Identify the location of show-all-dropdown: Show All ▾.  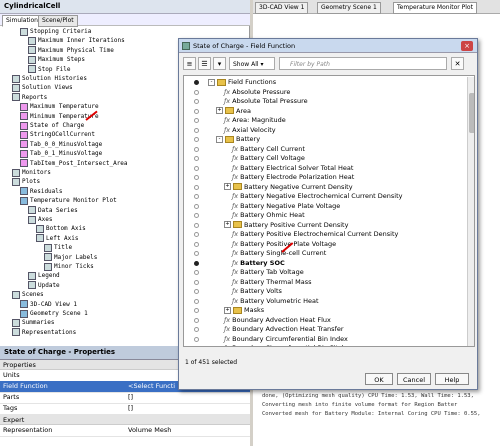
(252, 63).